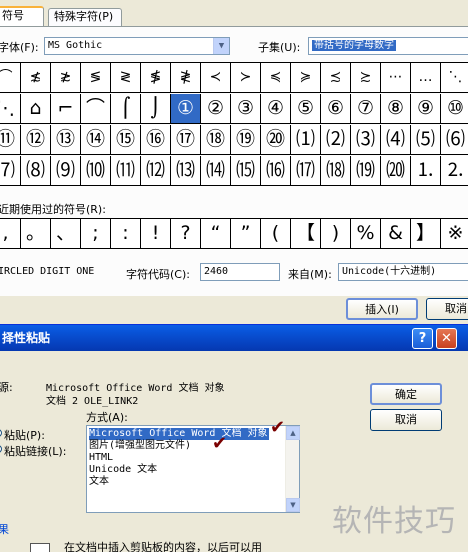 This screenshot has height=552, width=468. Describe the element at coordinates (216, 109) in the screenshot. I see `symbol-cell: ②` at that location.